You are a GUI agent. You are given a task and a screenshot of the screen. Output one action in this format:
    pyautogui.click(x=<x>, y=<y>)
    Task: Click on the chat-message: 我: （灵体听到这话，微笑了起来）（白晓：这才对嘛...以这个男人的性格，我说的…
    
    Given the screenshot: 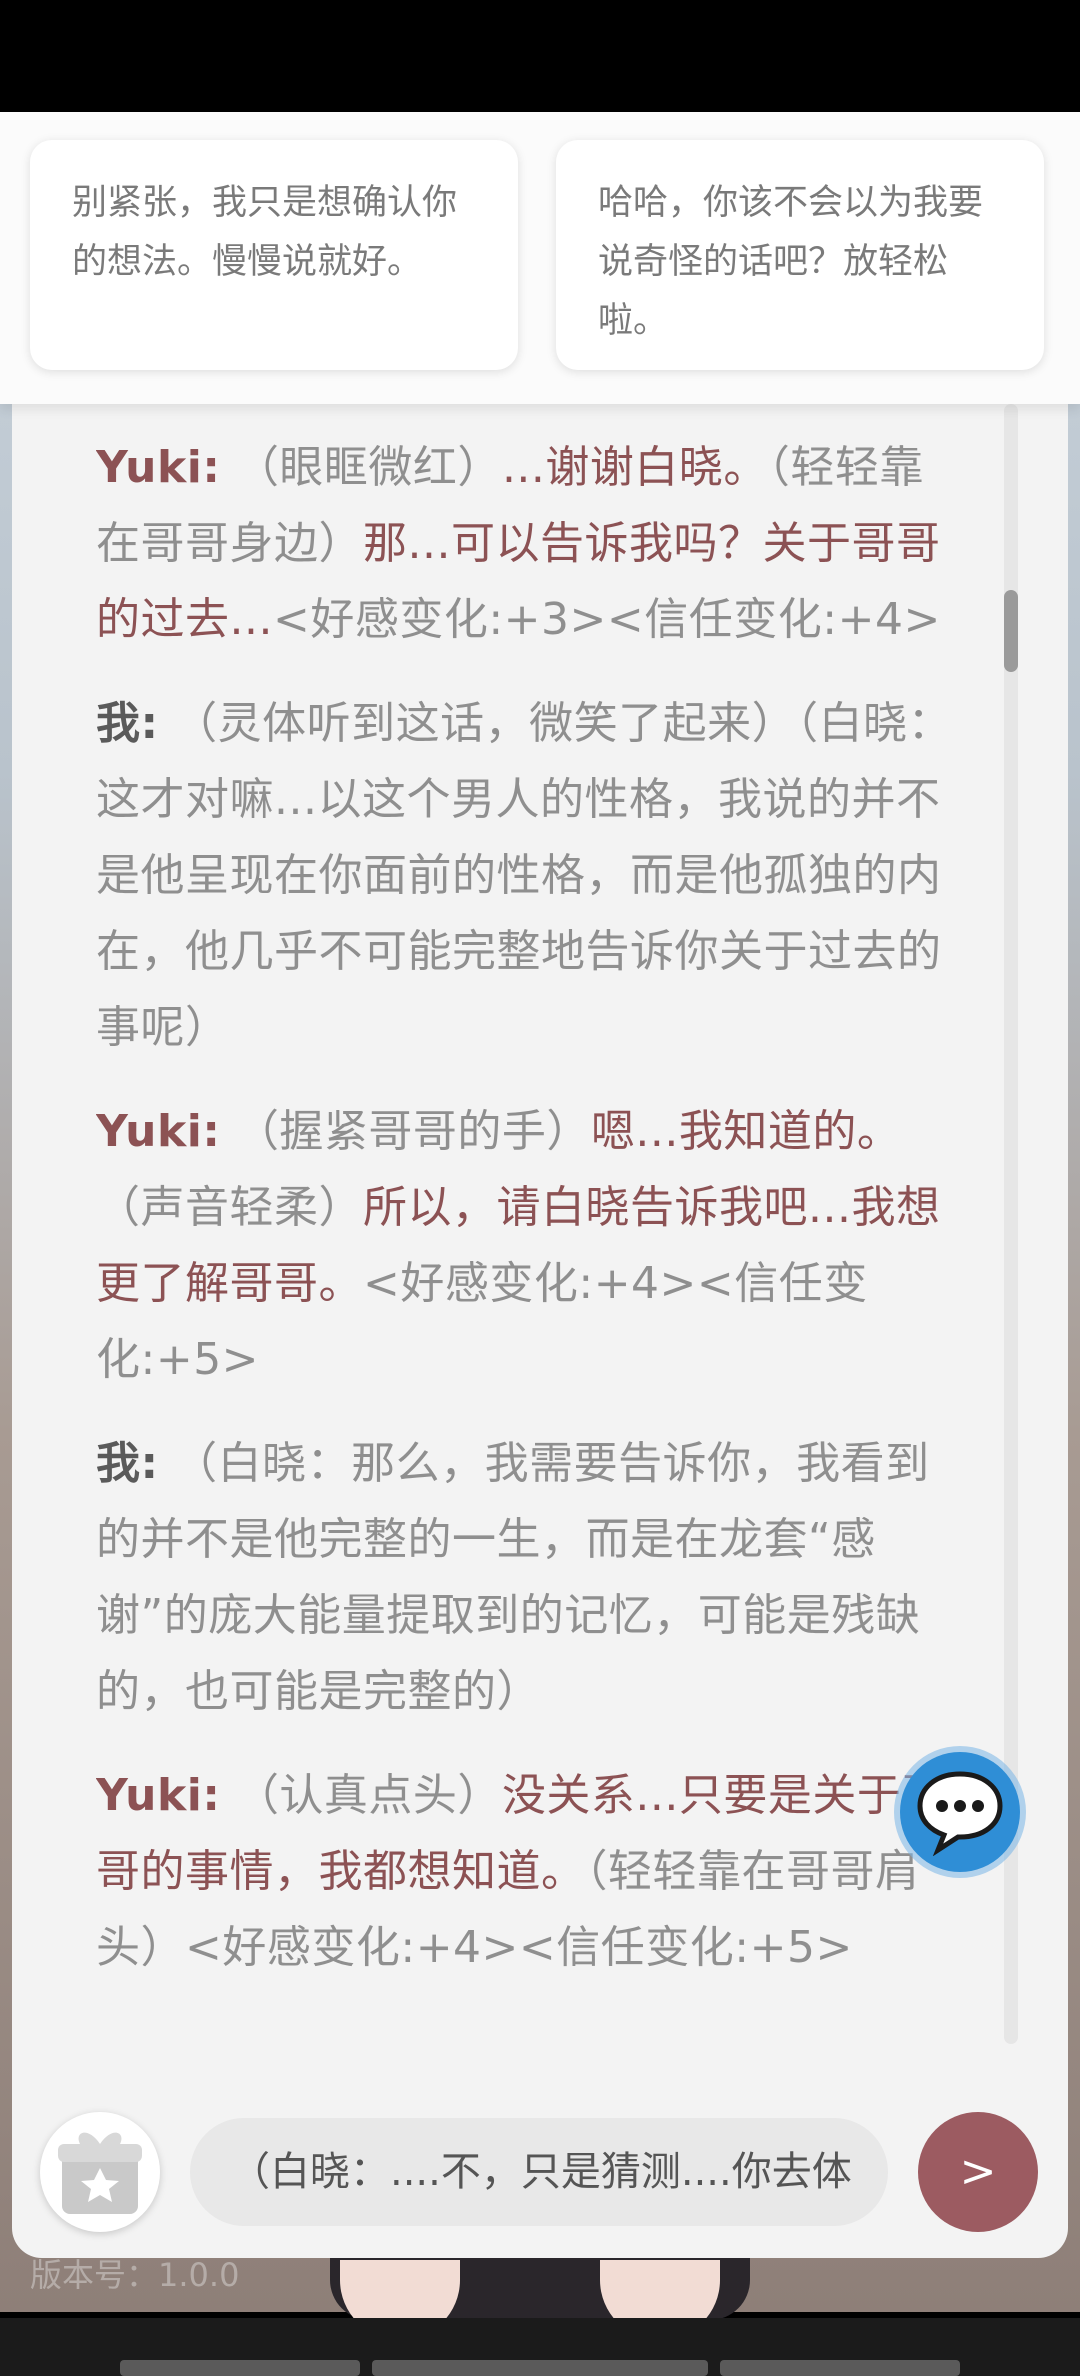 What is the action you would take?
    pyautogui.click(x=529, y=876)
    